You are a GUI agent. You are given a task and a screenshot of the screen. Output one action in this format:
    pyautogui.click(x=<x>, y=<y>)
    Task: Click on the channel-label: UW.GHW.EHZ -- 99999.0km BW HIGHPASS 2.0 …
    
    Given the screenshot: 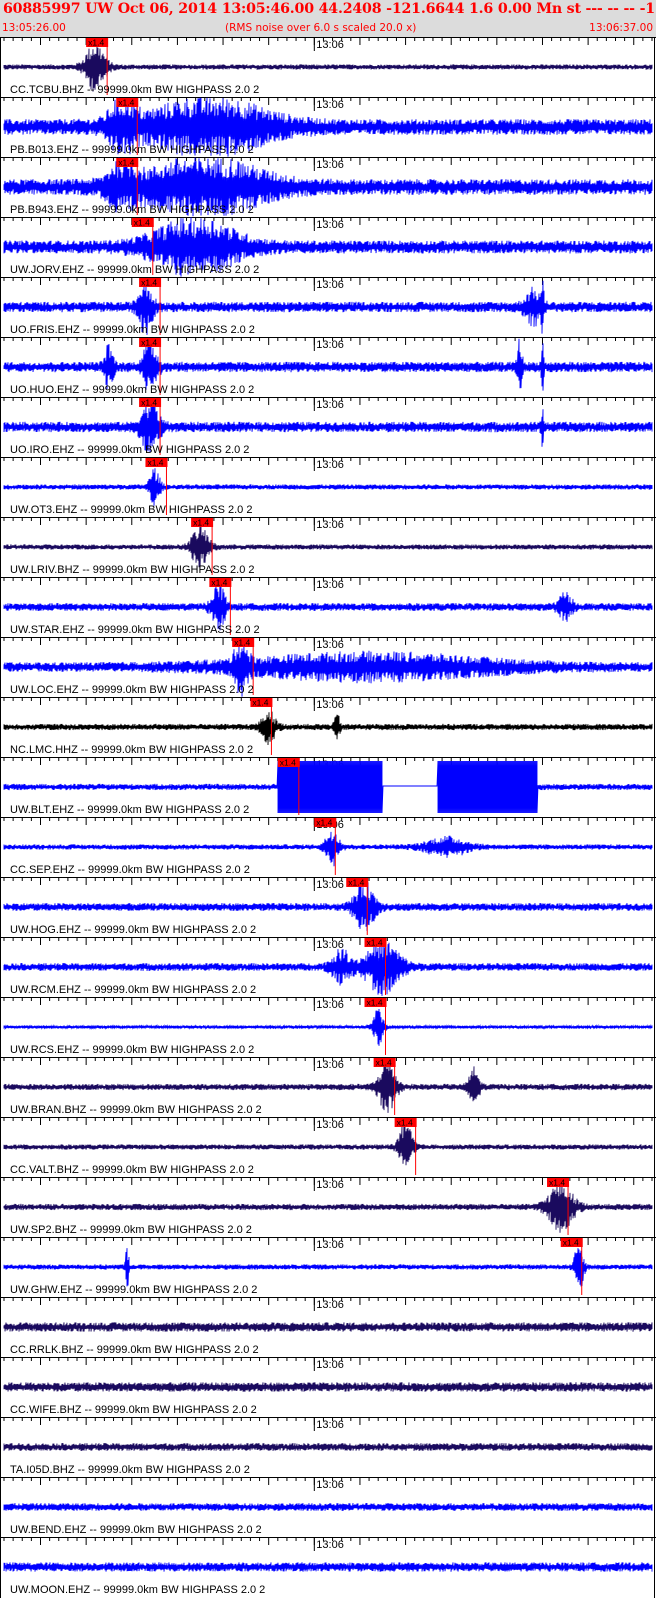 What is the action you would take?
    pyautogui.click(x=133, y=1290)
    